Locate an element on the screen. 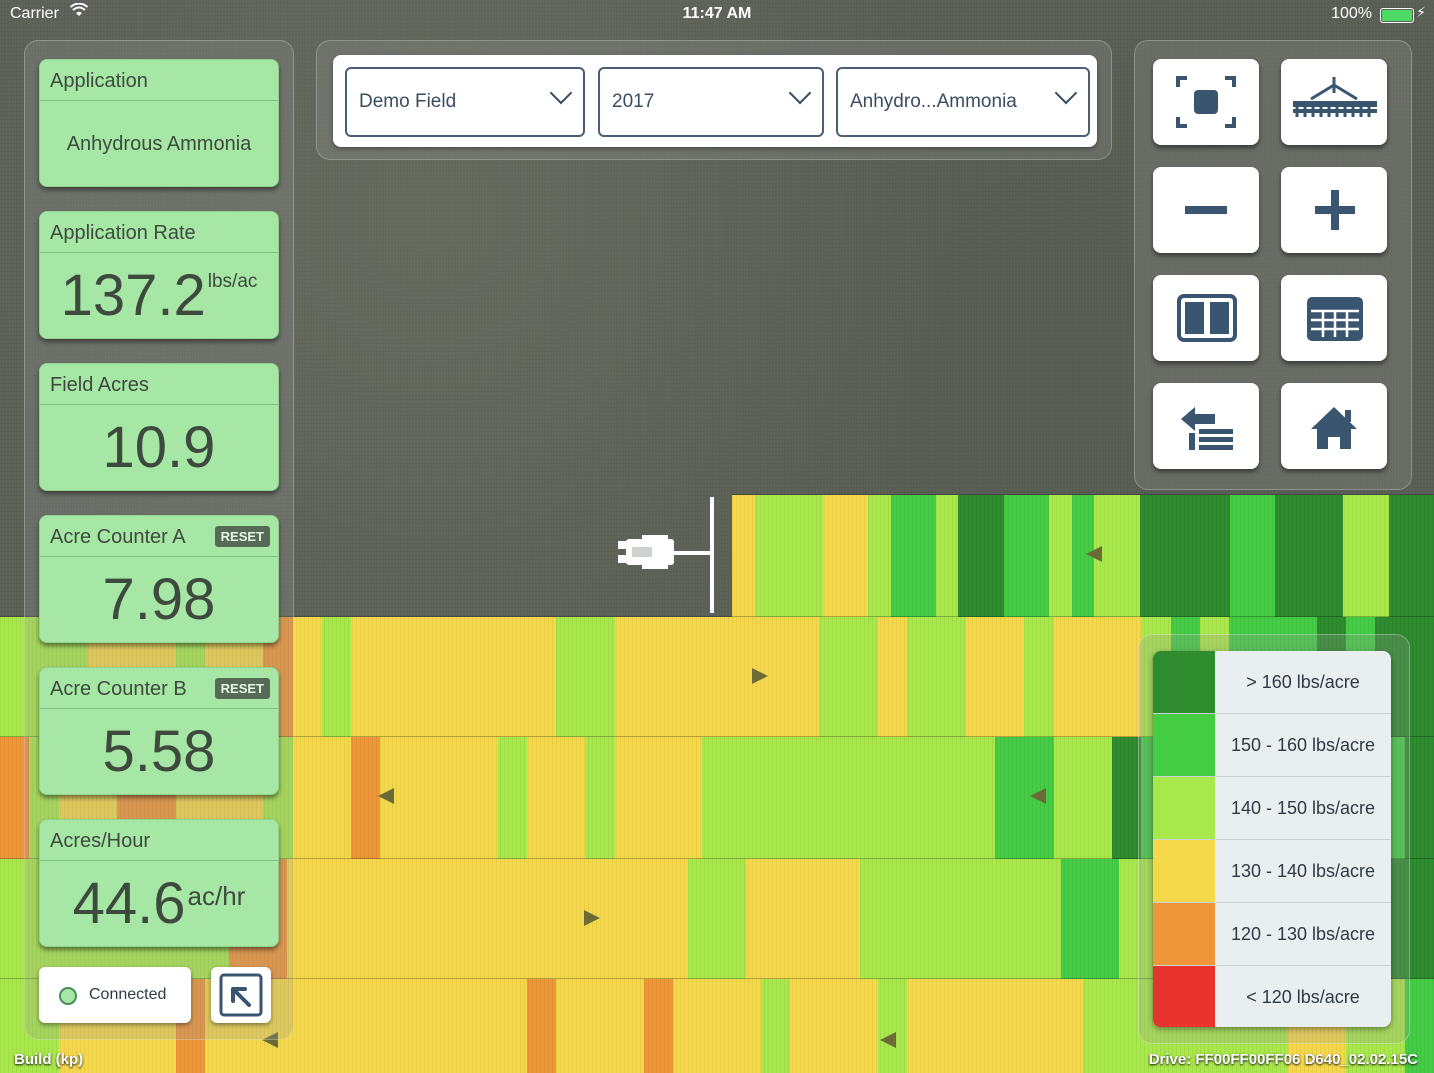 The height and width of the screenshot is (1073, 1434). battery-percent: 100% is located at coordinates (1351, 13).